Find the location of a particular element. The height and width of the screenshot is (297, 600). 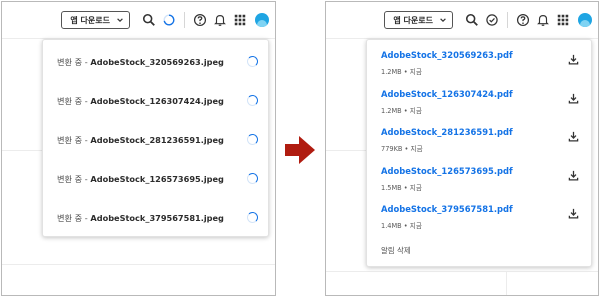

converting-item: 변환 중 - AdobeStock_126307424.jpeg is located at coordinates (155, 100).